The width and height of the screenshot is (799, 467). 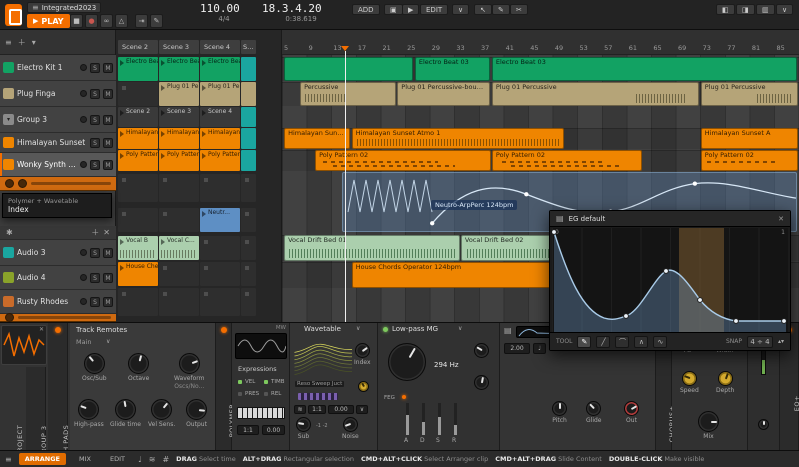 I want to click on edit-view-button: EDIT, so click(x=117, y=459).